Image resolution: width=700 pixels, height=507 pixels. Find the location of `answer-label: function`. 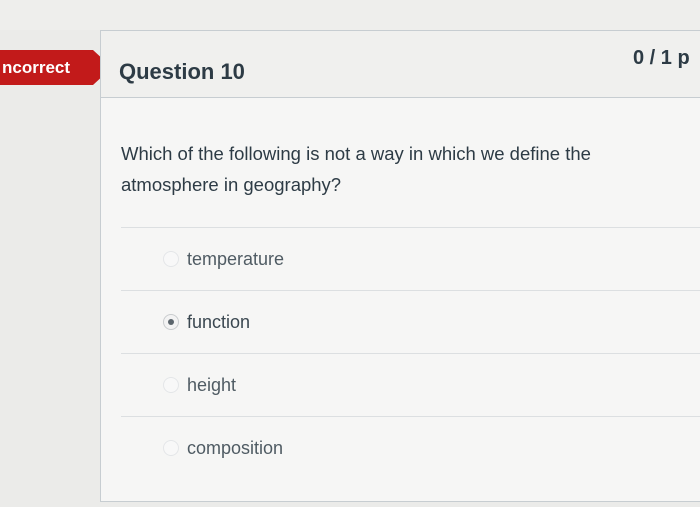

answer-label: function is located at coordinates (219, 322).